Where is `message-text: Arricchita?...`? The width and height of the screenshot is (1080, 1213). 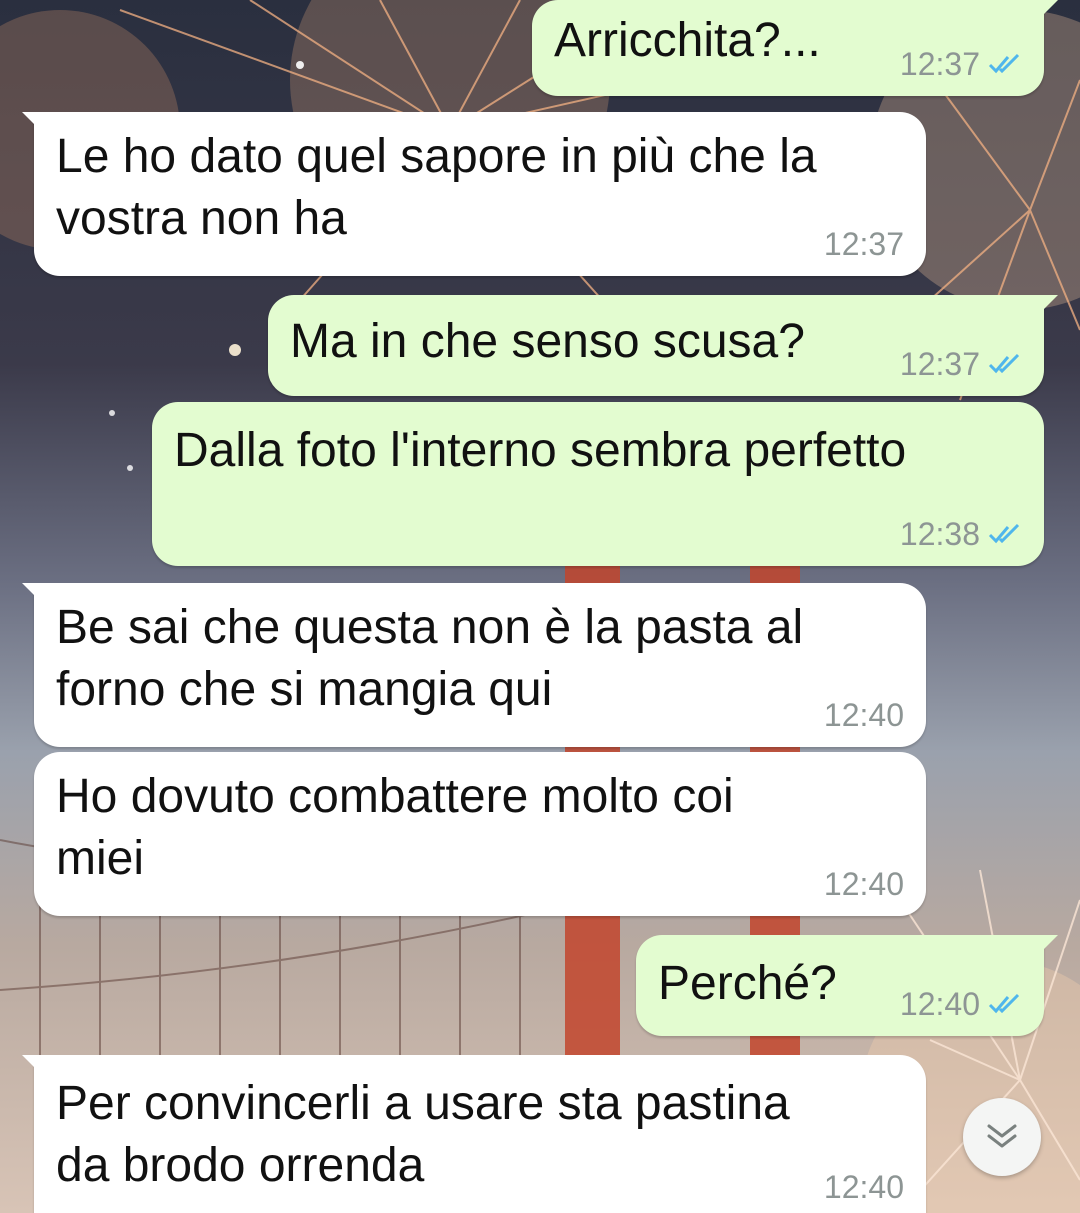 message-text: Arricchita?... is located at coordinates (687, 40).